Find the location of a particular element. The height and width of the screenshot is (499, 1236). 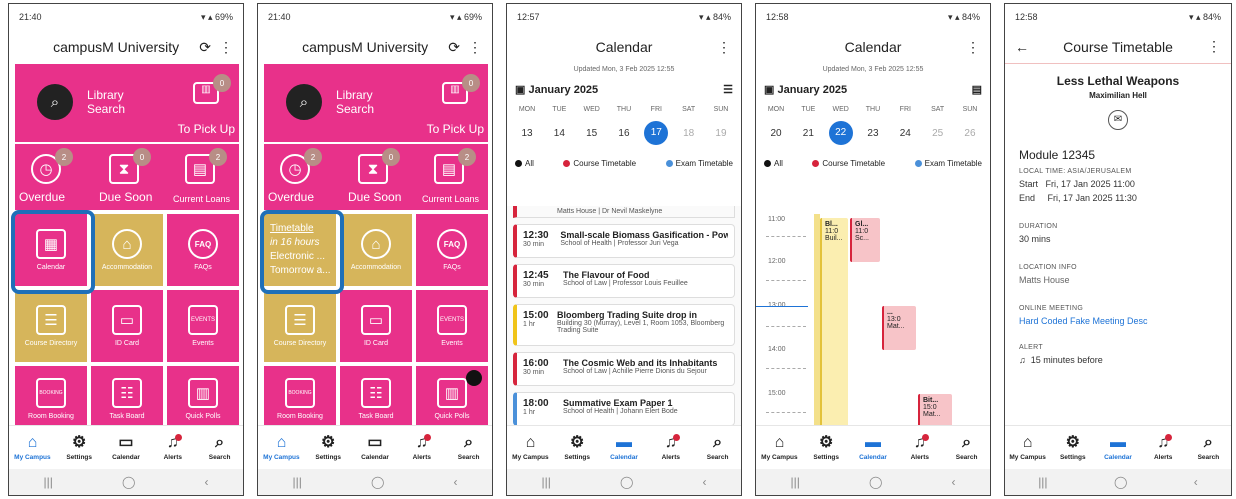

id-card-tile: ▭ ID Card is located at coordinates (376, 326).